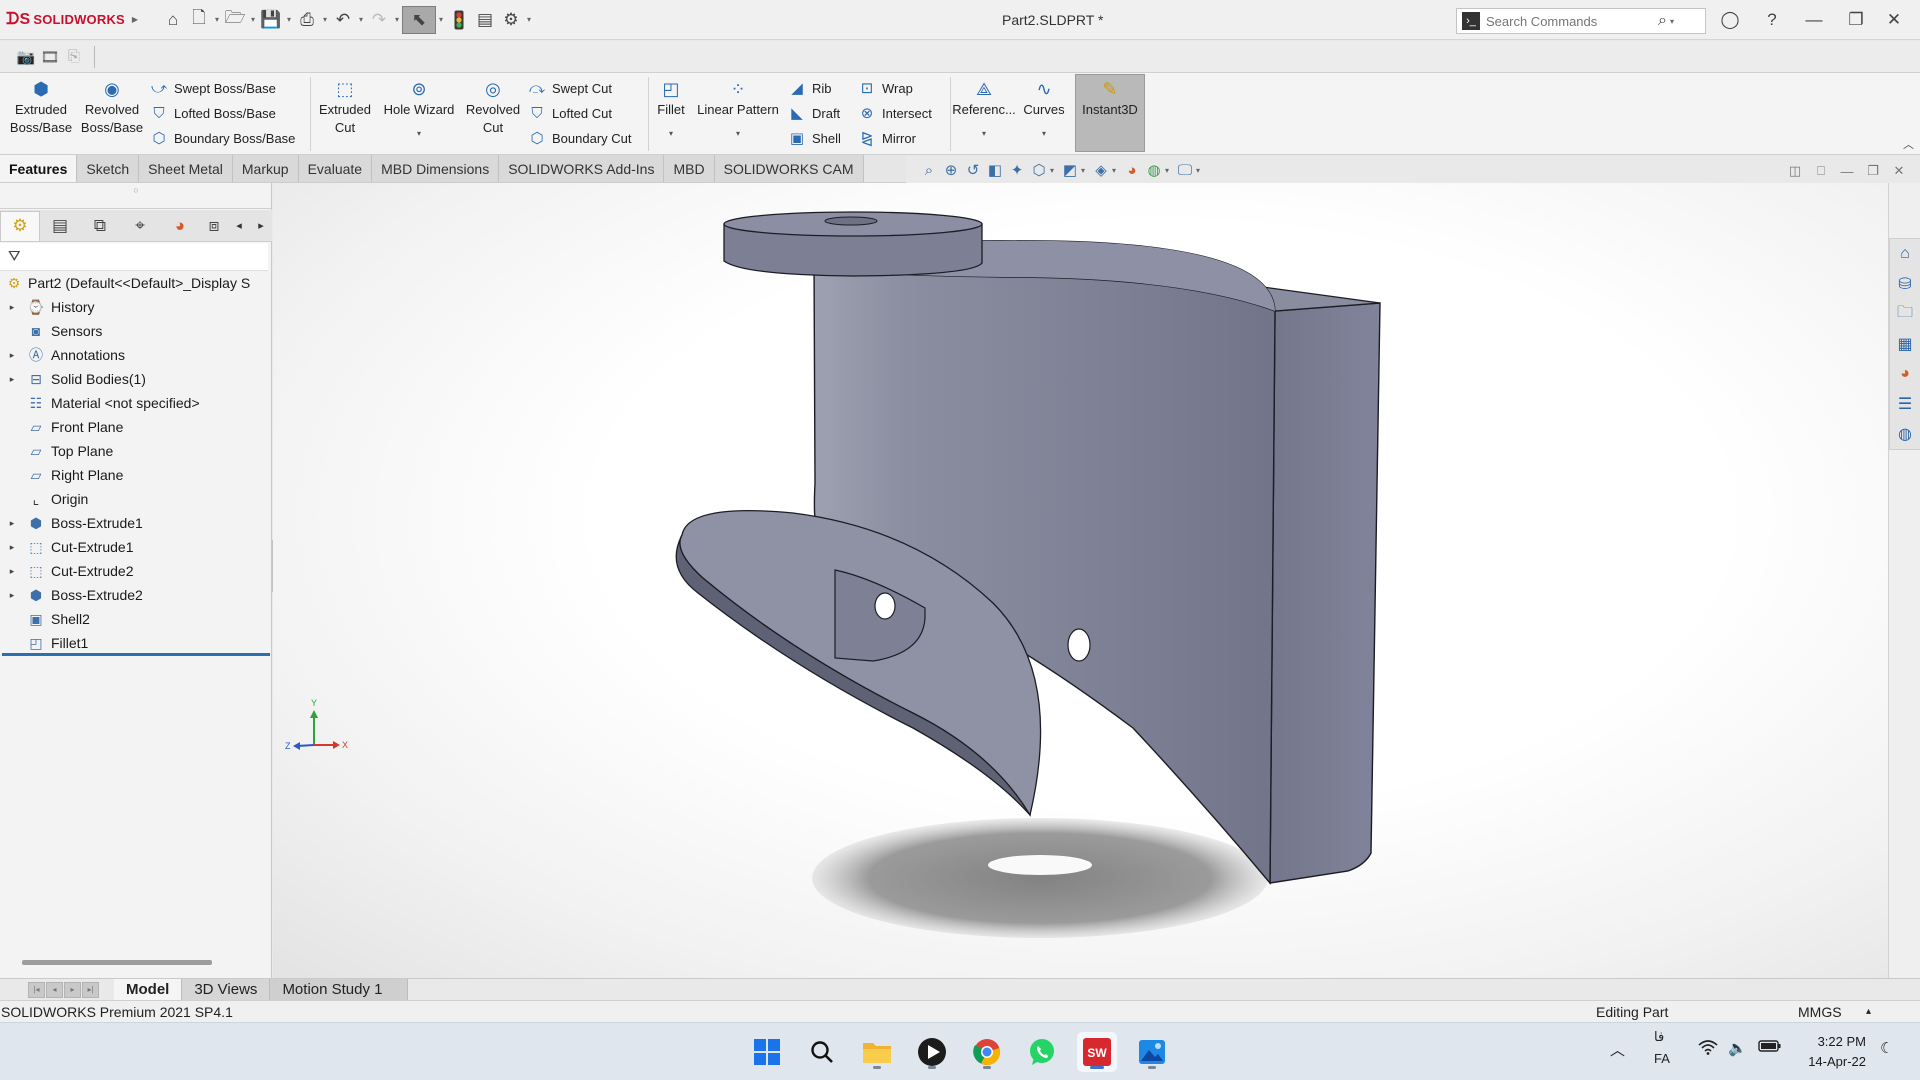  I want to click on lofted-boss-button: ⛉ Lofted Boss/Base, so click(212, 113).